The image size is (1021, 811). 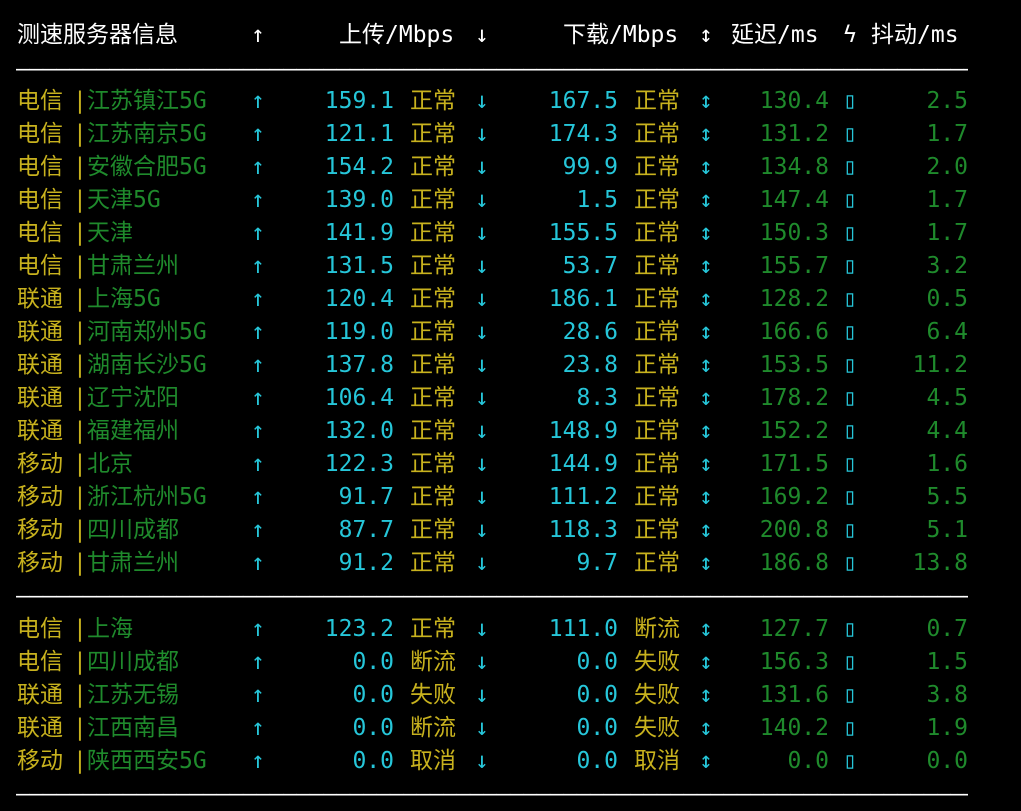 What do you see at coordinates (133, 662) in the screenshot?
I see `server-location: 四川成都` at bounding box center [133, 662].